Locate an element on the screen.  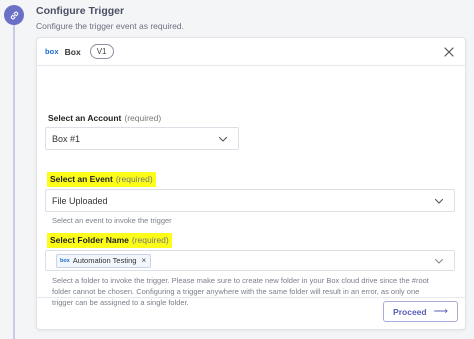
arrow-right-icon: ⟶ is located at coordinates (440, 311).